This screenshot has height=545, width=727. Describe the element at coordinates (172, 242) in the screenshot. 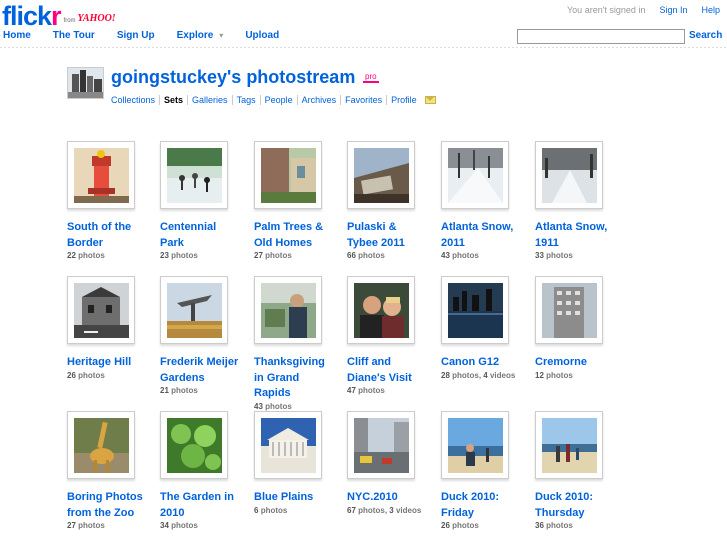

I see `set-title-line: Park` at that location.